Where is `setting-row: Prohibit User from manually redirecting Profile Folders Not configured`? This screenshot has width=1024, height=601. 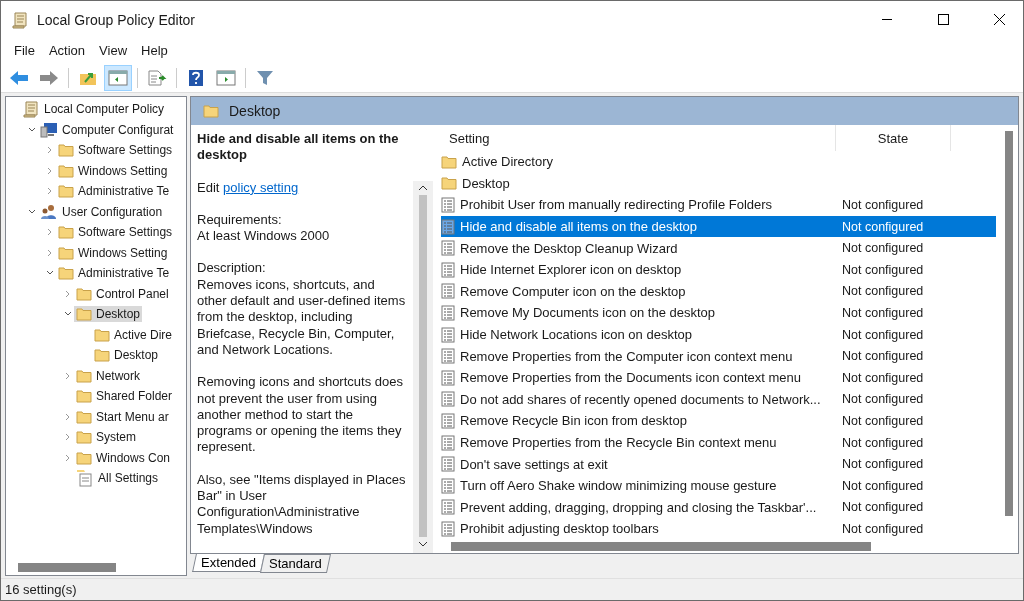
setting-row: Prohibit User from manually redirecting Profile Folders Not configured is located at coordinates (718, 205).